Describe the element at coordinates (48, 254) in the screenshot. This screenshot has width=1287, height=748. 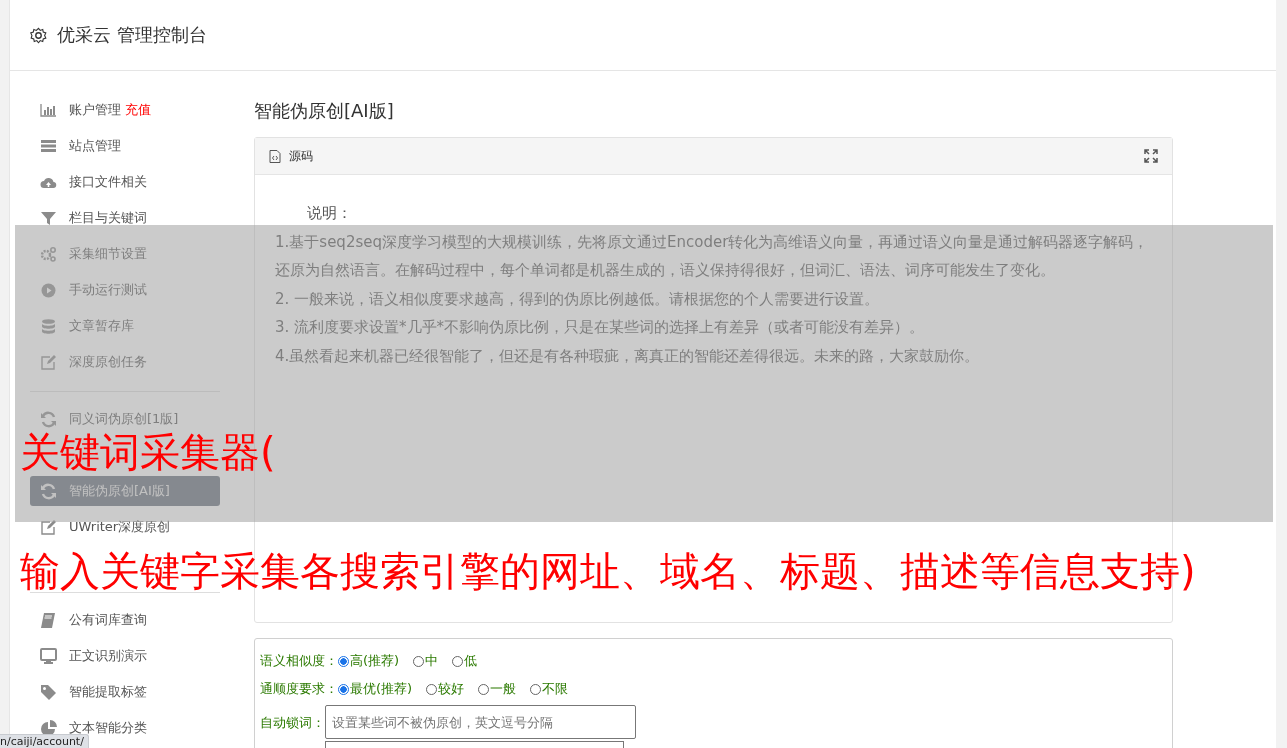
I see `gears-icon` at that location.